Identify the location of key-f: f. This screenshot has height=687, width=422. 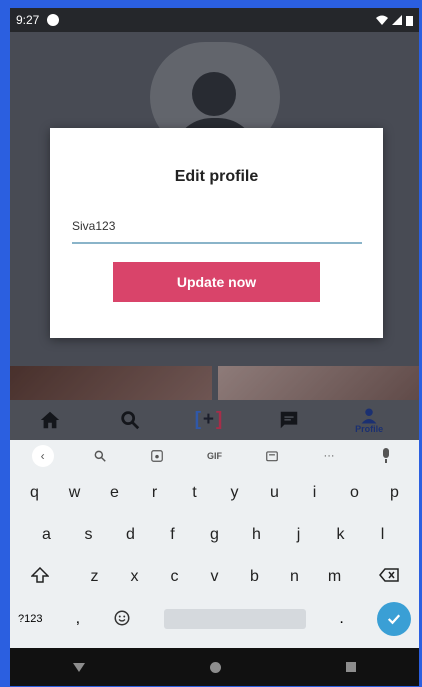
(173, 535).